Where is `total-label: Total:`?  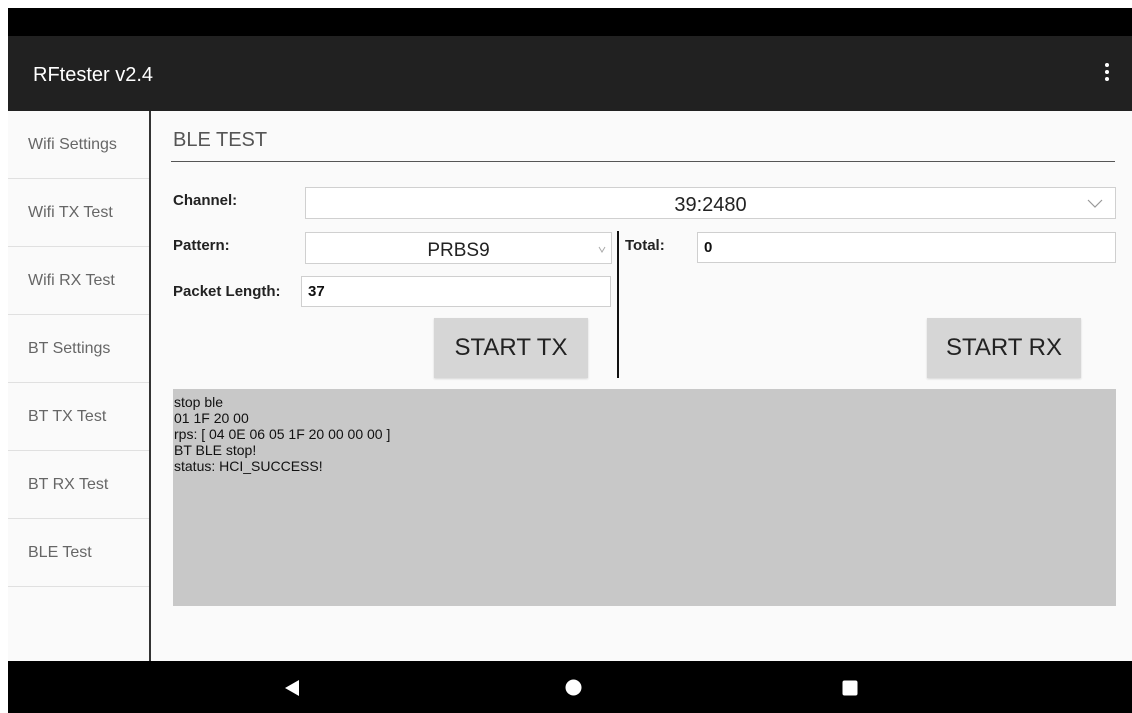 total-label: Total: is located at coordinates (645, 245).